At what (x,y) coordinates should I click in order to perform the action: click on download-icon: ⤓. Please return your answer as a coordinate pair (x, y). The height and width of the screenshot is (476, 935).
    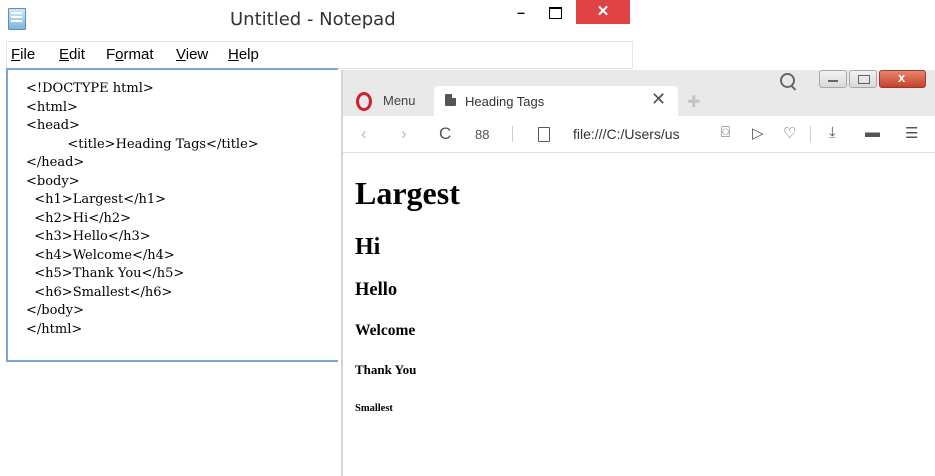
    Looking at the image, I should click on (832, 132).